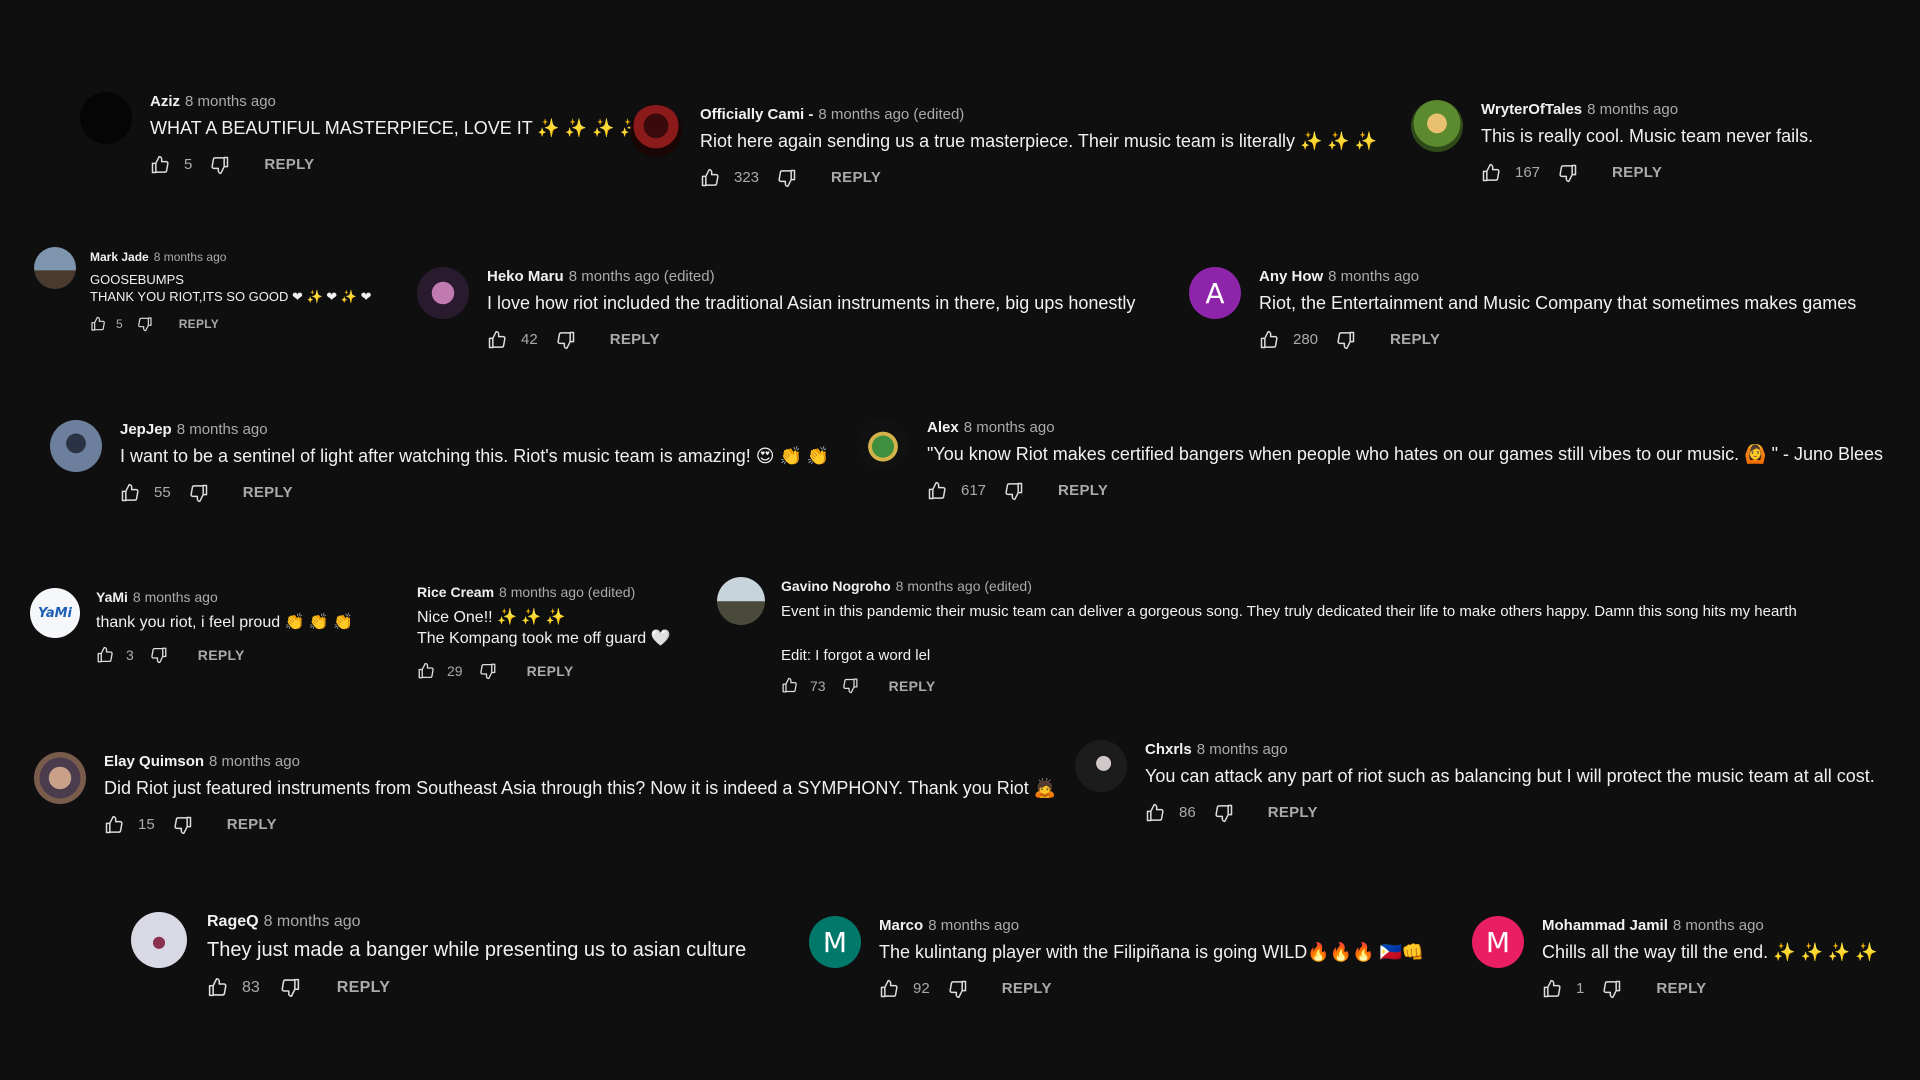  Describe the element at coordinates (756, 114) in the screenshot. I see `author-name: Officially Cami -` at that location.